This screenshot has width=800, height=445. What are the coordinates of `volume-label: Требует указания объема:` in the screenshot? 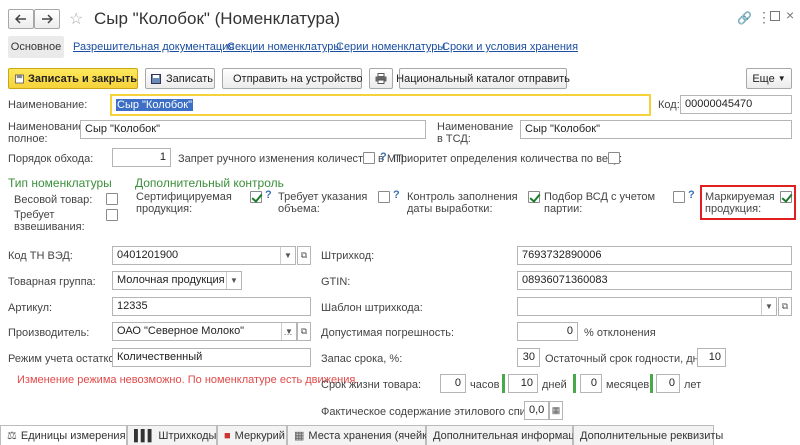 It's located at (323, 203).